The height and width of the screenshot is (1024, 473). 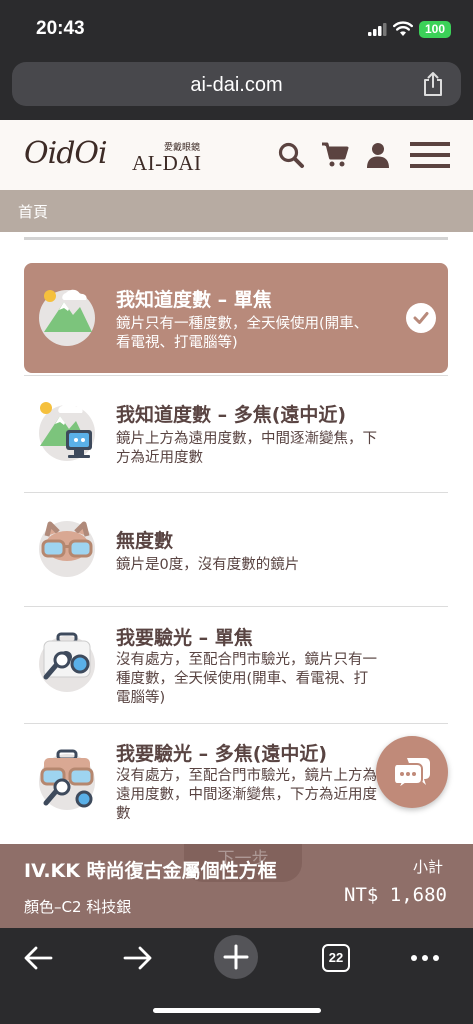 I want to click on glasses-face-icon, so click(x=67, y=547).